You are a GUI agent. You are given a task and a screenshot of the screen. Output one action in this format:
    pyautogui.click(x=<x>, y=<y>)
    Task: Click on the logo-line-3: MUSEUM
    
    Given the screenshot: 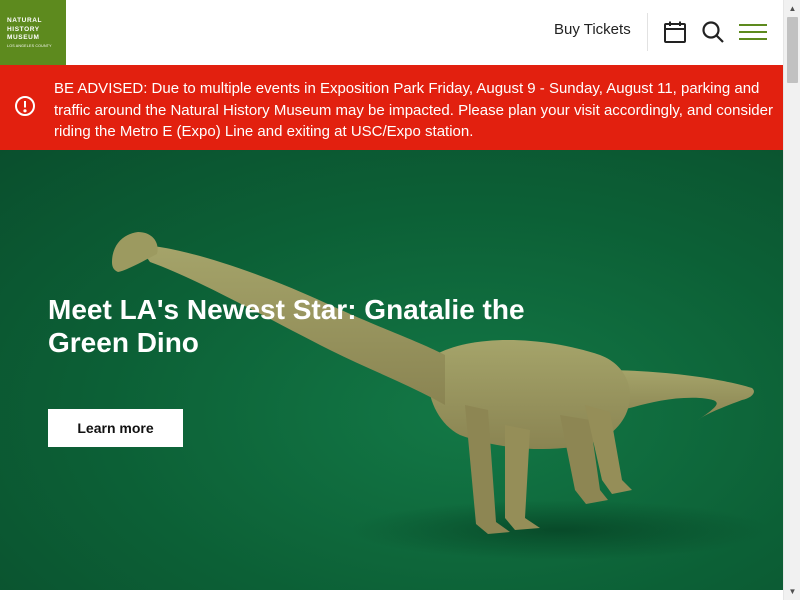 What is the action you would take?
    pyautogui.click(x=23, y=38)
    